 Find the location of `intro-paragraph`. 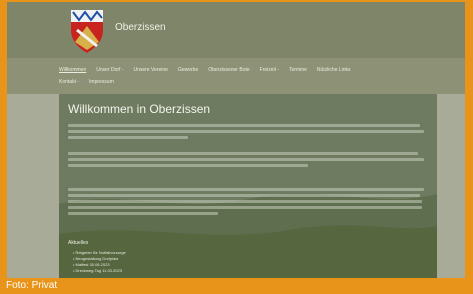

intro-paragraph is located at coordinates (248, 133).